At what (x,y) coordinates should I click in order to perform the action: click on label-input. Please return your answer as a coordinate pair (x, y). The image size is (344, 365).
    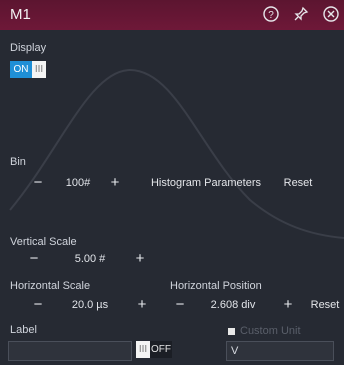
    Looking at the image, I should click on (70, 351).